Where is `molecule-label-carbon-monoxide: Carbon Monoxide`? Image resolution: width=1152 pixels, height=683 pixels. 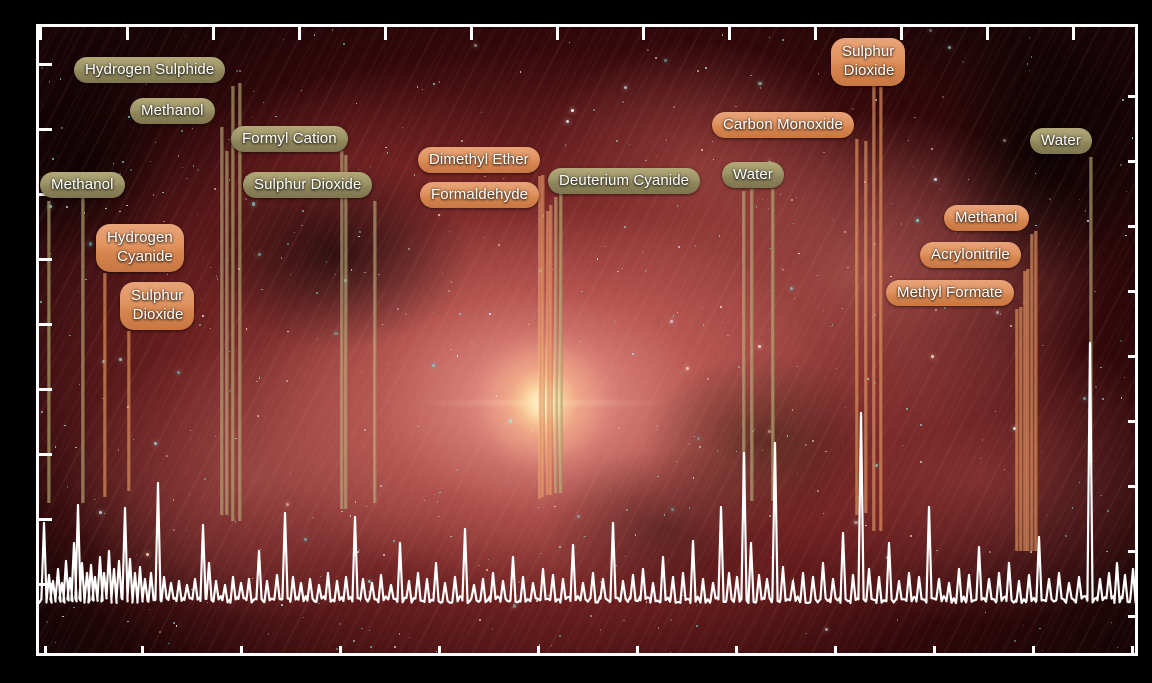 molecule-label-carbon-monoxide: Carbon Monoxide is located at coordinates (783, 125).